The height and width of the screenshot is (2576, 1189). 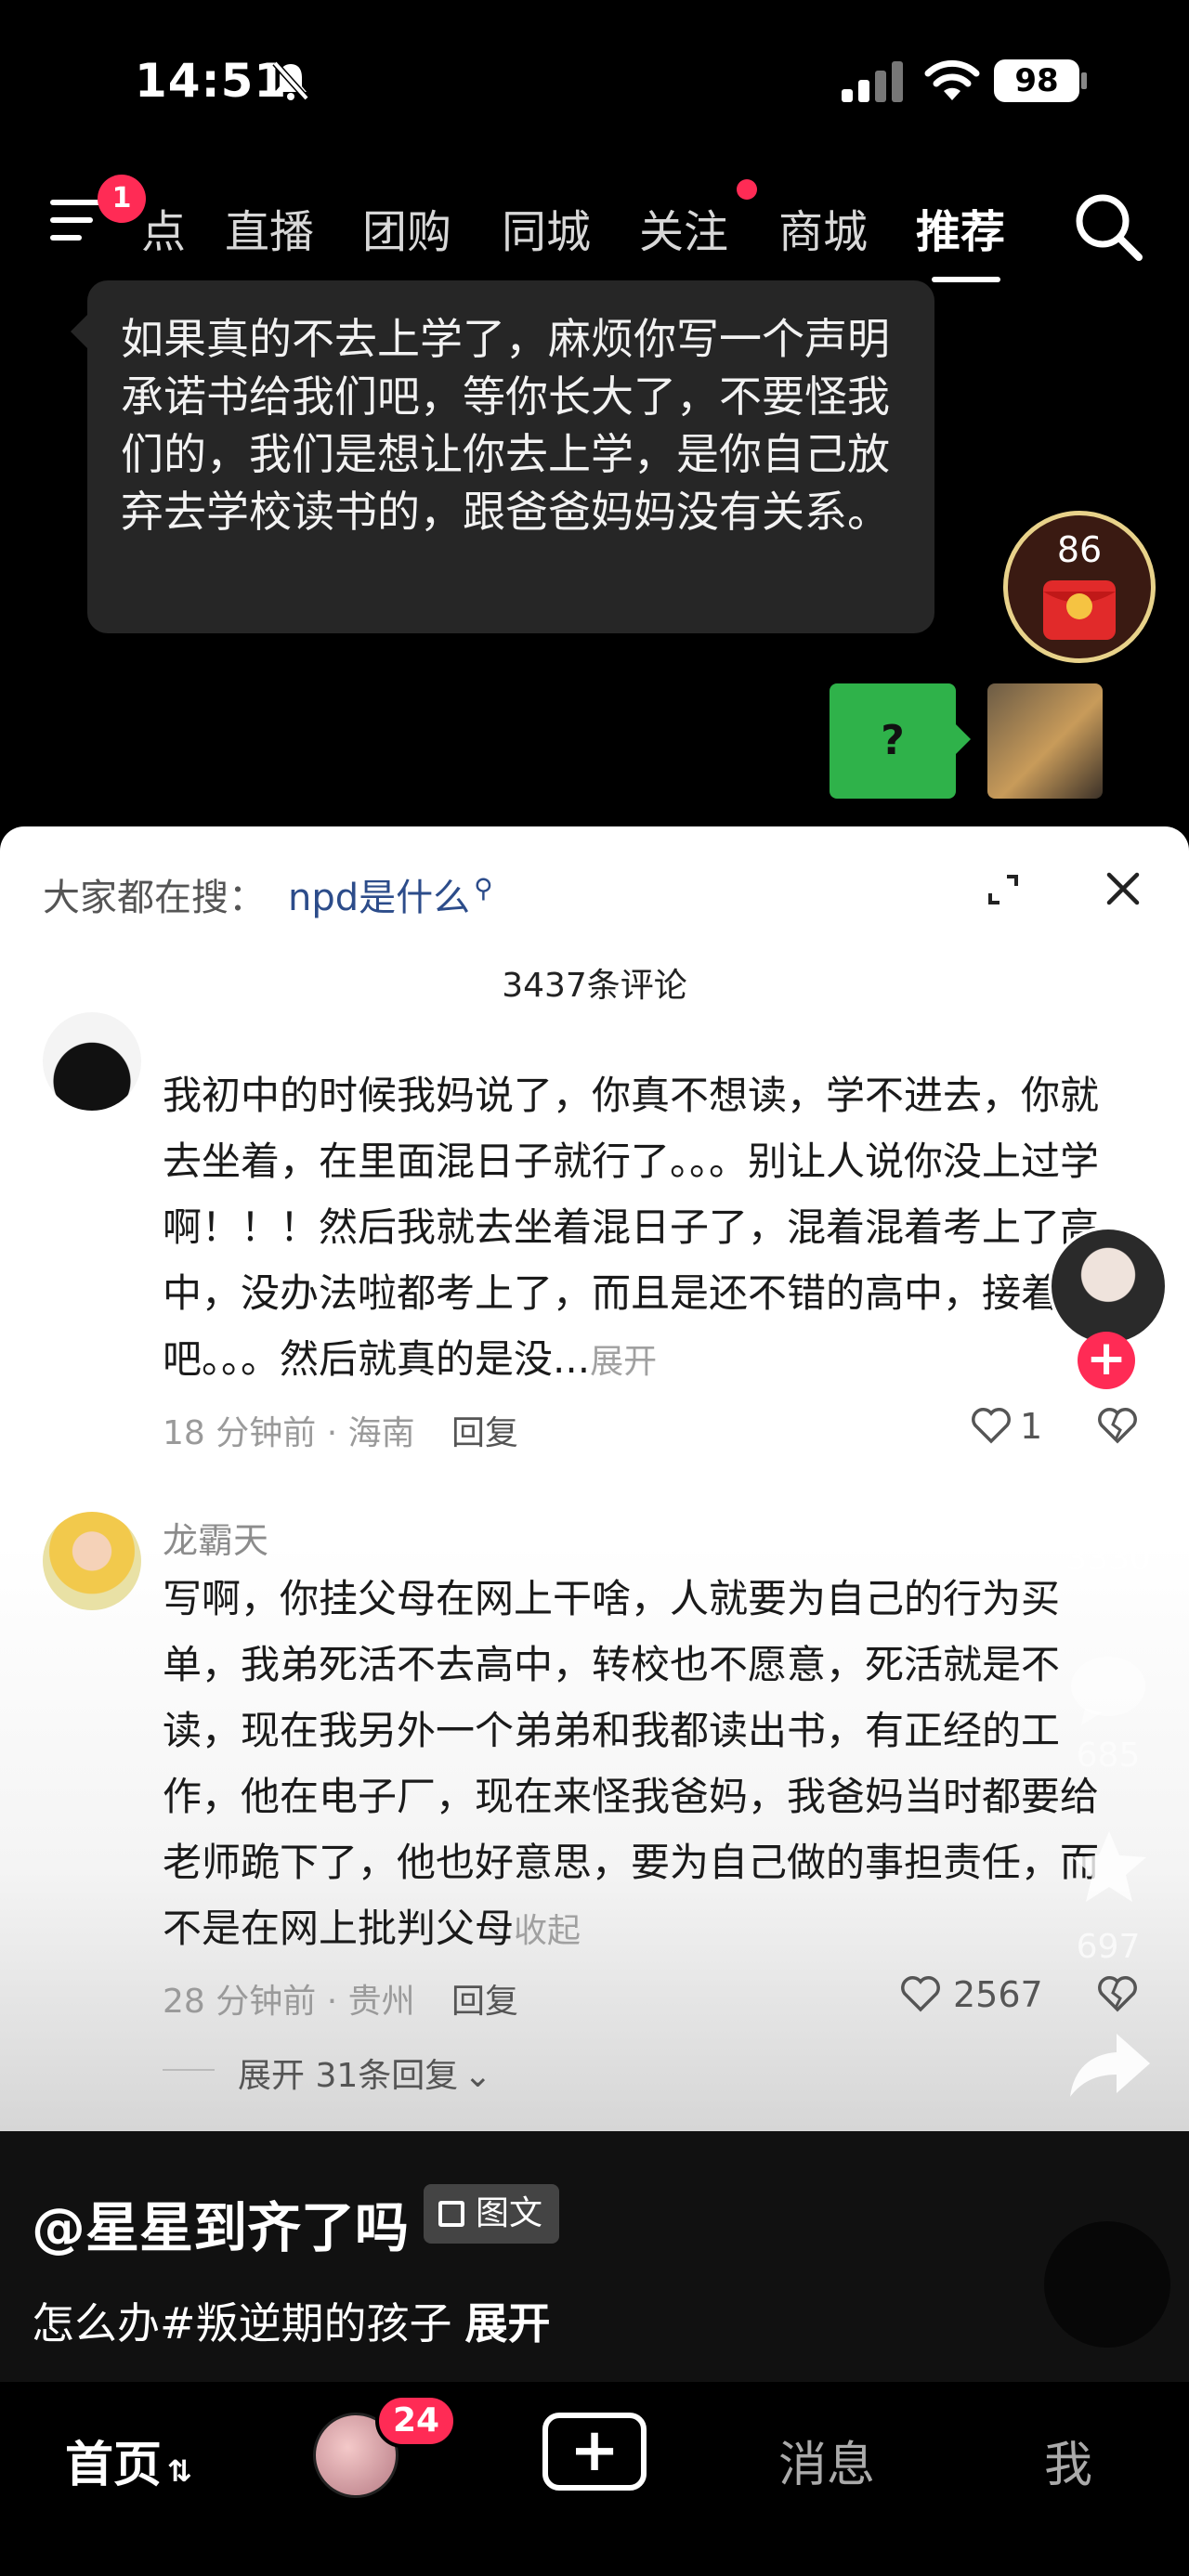 What do you see at coordinates (594, 2452) in the screenshot?
I see `create-post-button: +` at bounding box center [594, 2452].